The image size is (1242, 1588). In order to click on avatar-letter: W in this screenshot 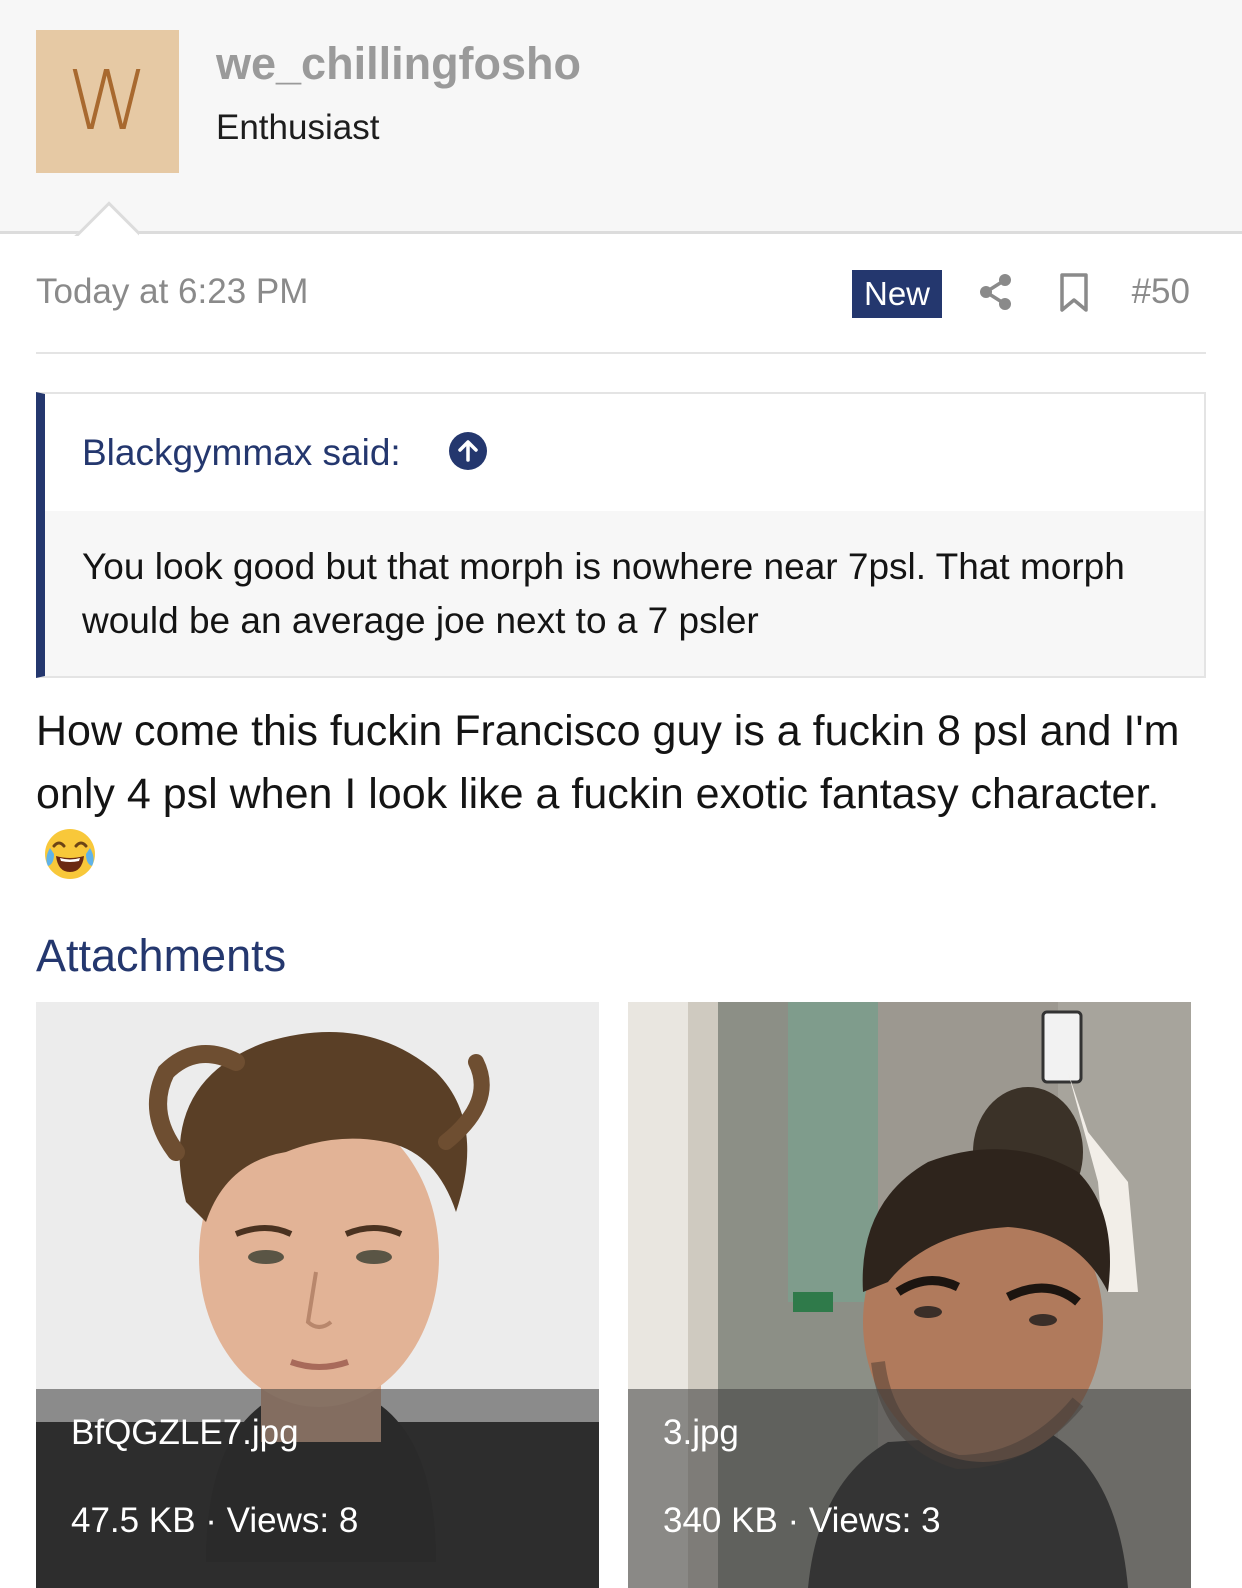, I will do `click(107, 101)`.